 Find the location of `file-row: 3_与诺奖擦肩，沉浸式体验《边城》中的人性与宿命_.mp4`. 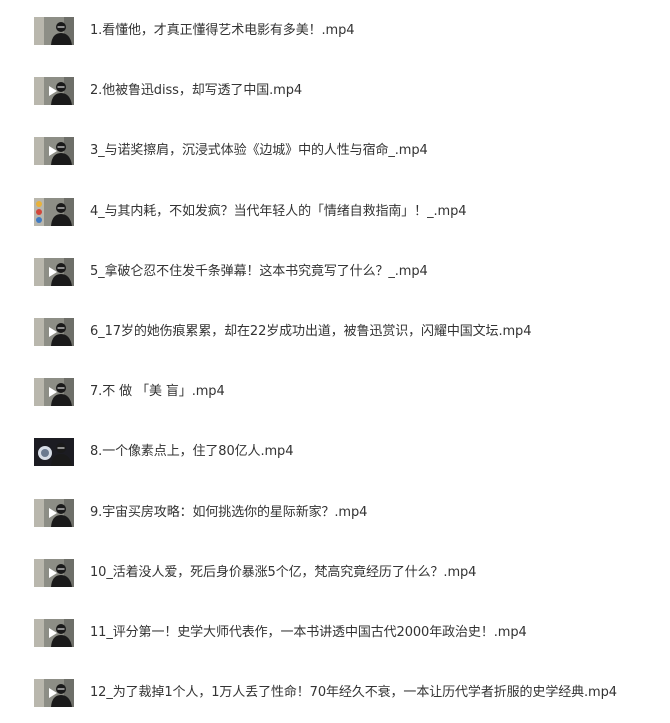

file-row: 3_与诺奖擦肩，沉浸式体验《边城》中的人性与宿命_.mp4 is located at coordinates (335, 154).